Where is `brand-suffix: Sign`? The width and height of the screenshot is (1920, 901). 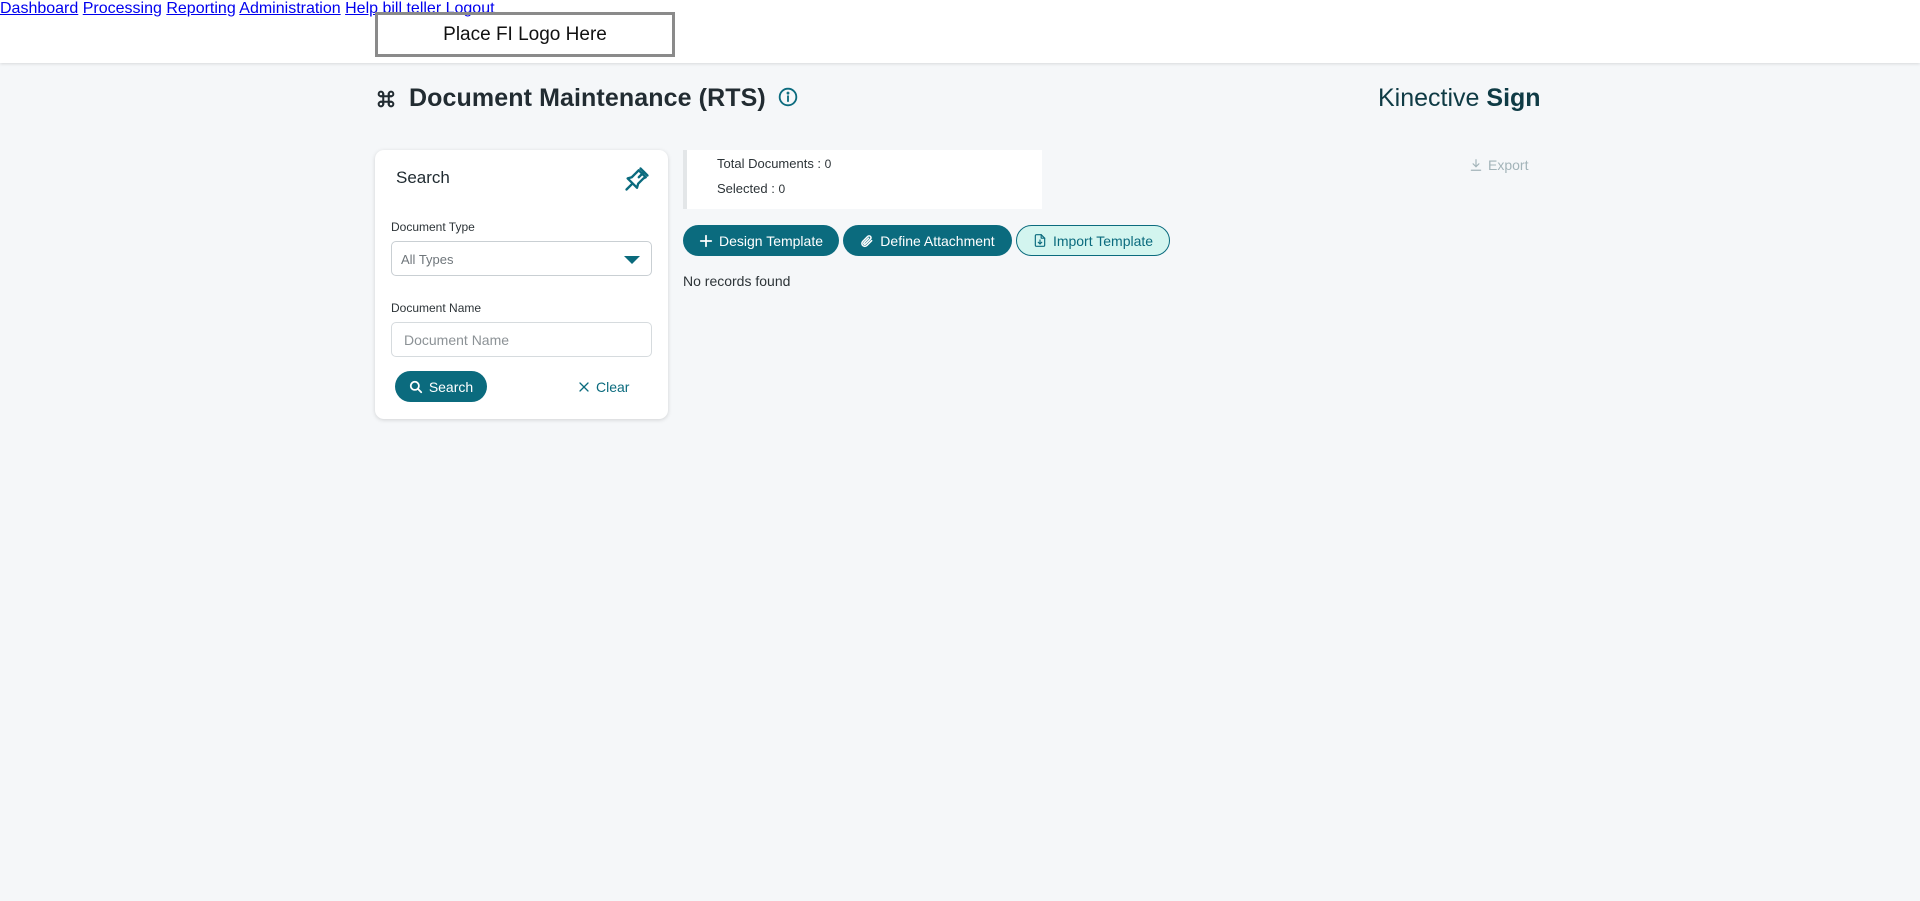 brand-suffix: Sign is located at coordinates (1513, 98).